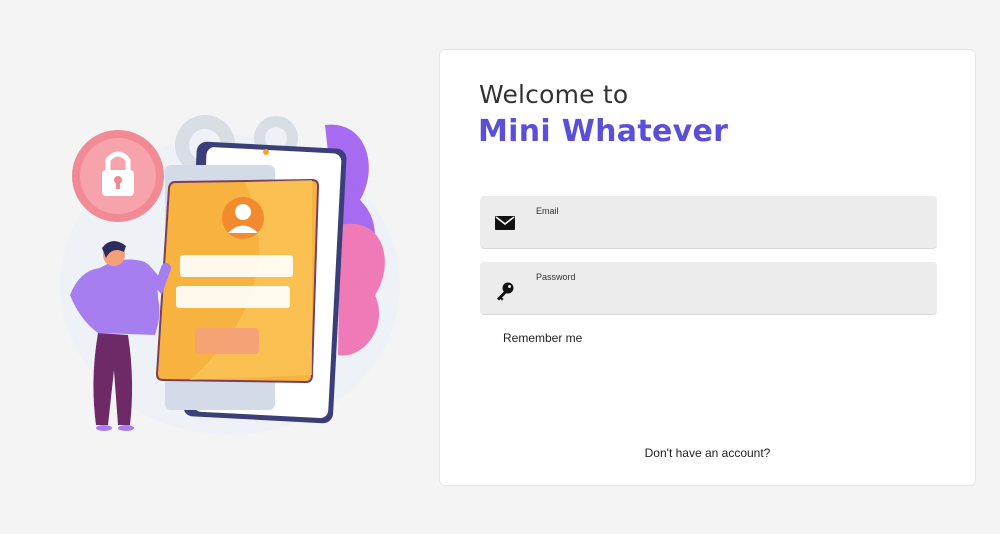 The width and height of the screenshot is (1000, 534). Describe the element at coordinates (506, 224) in the screenshot. I see `envelope-icon` at that location.